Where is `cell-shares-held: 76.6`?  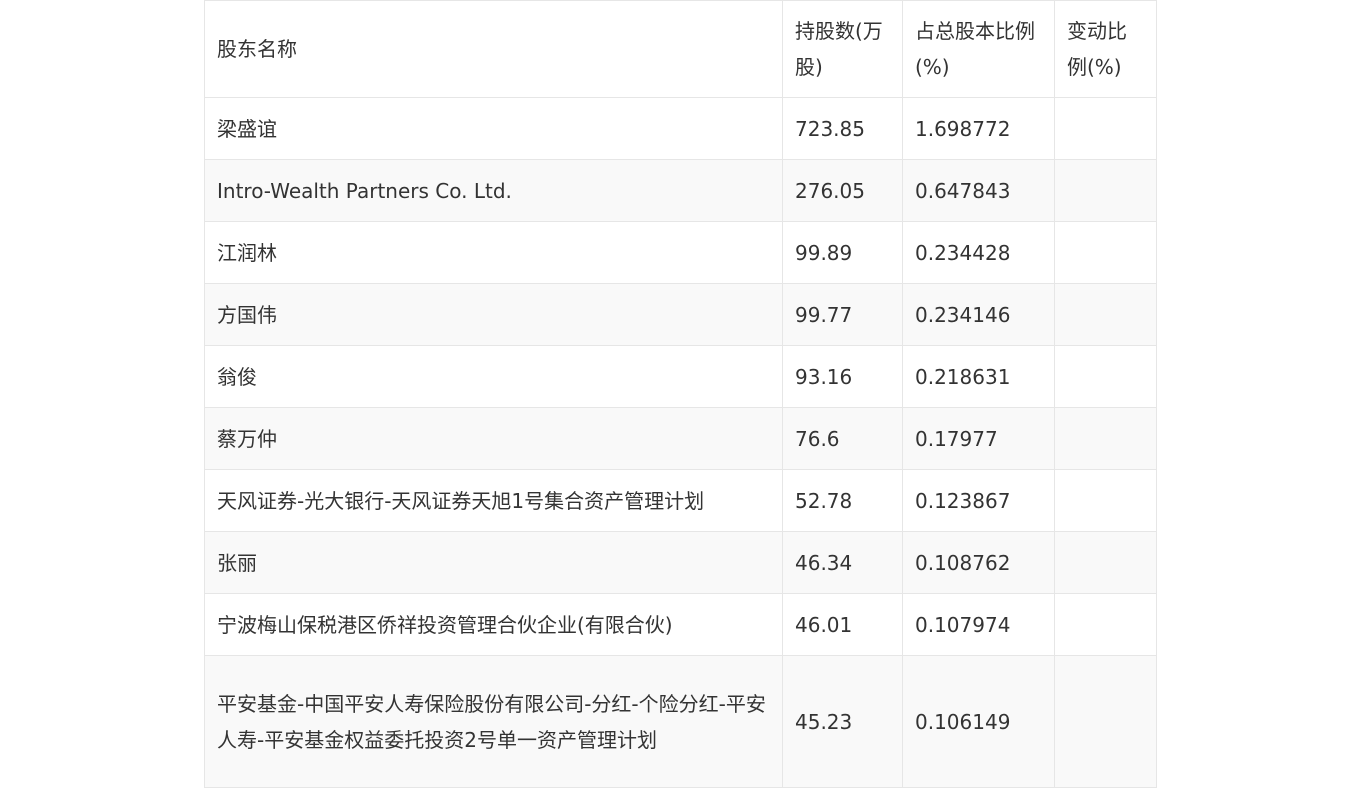
cell-shares-held: 76.6 is located at coordinates (842, 438).